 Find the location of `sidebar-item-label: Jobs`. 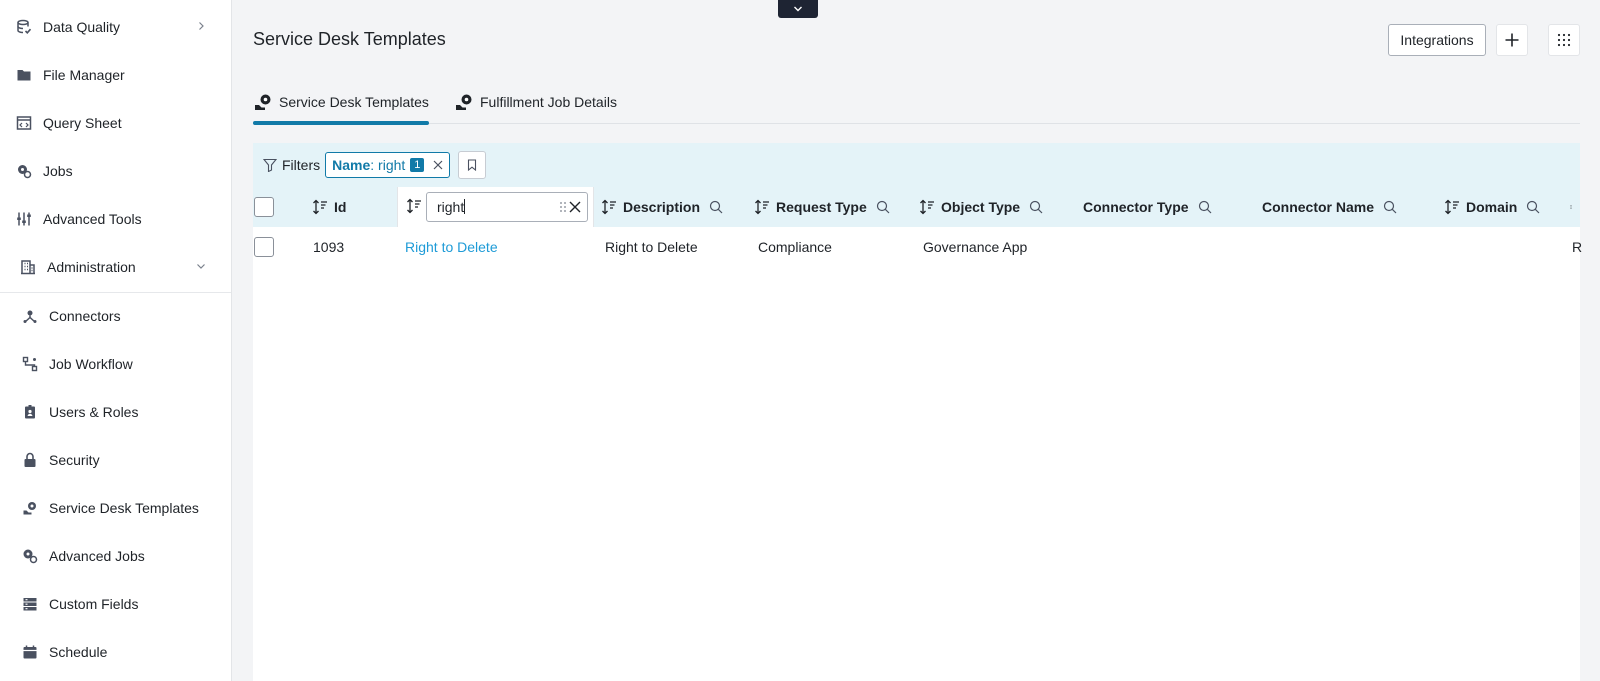

sidebar-item-label: Jobs is located at coordinates (58, 171).